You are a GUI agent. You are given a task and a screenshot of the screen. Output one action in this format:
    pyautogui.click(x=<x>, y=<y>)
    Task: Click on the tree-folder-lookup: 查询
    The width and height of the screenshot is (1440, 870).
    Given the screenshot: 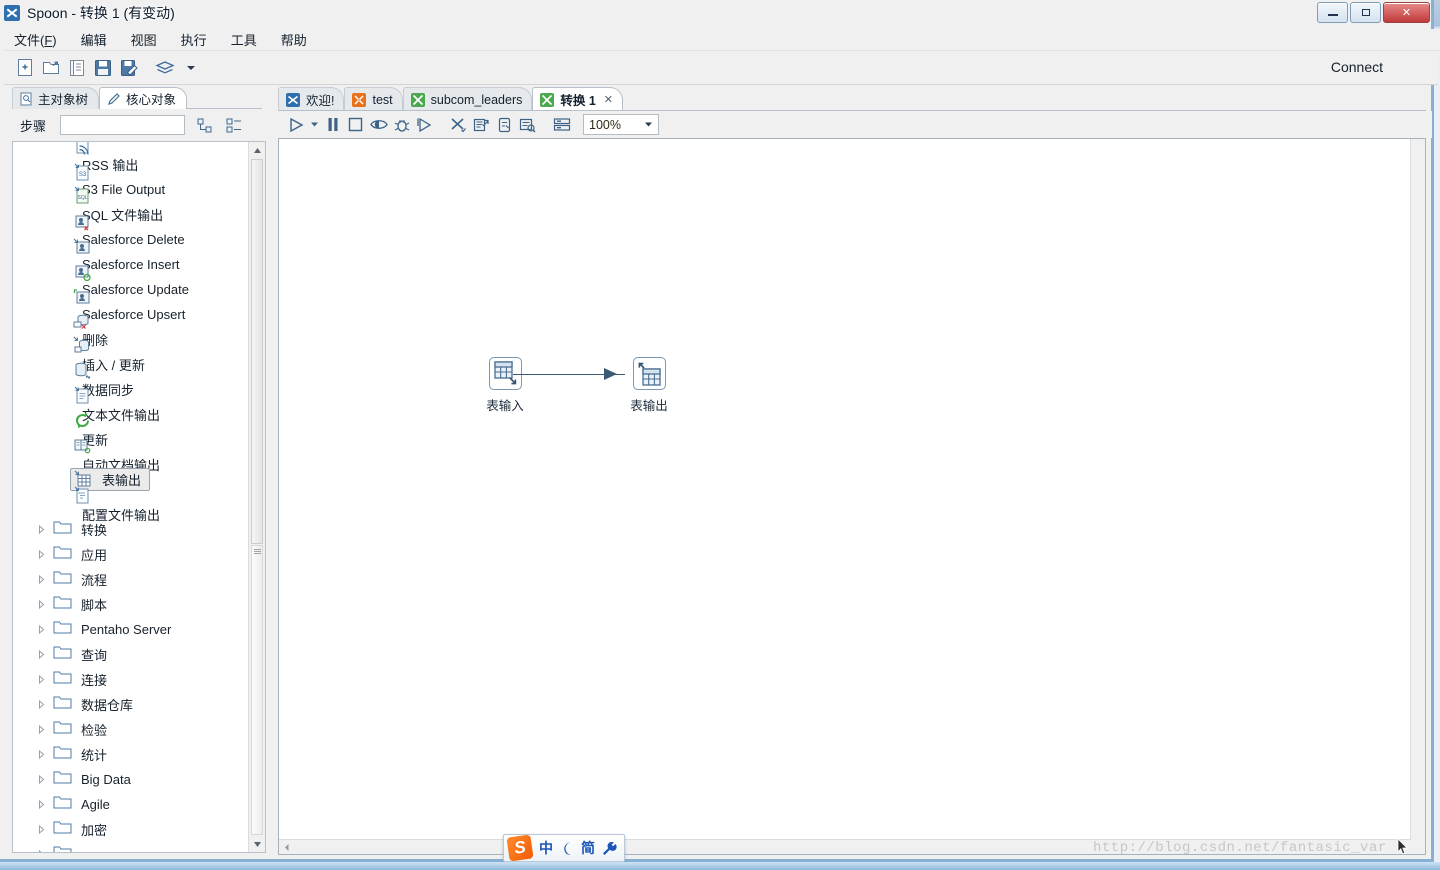 What is the action you would take?
    pyautogui.click(x=131, y=654)
    